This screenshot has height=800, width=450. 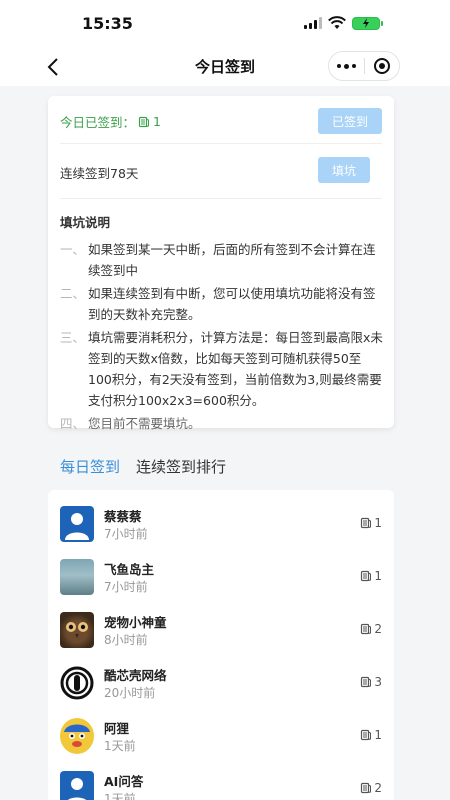 What do you see at coordinates (337, 22) in the screenshot?
I see `wifi-icon` at bounding box center [337, 22].